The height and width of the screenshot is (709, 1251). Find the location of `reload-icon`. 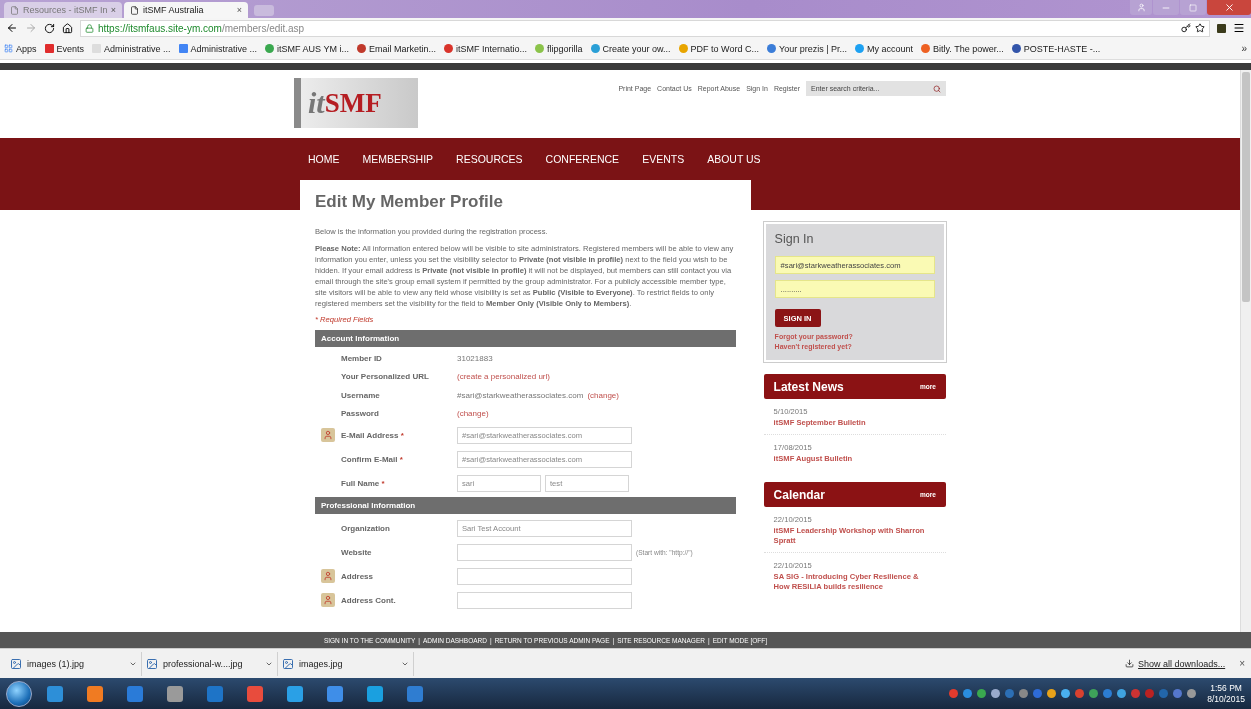

reload-icon is located at coordinates (49, 28).